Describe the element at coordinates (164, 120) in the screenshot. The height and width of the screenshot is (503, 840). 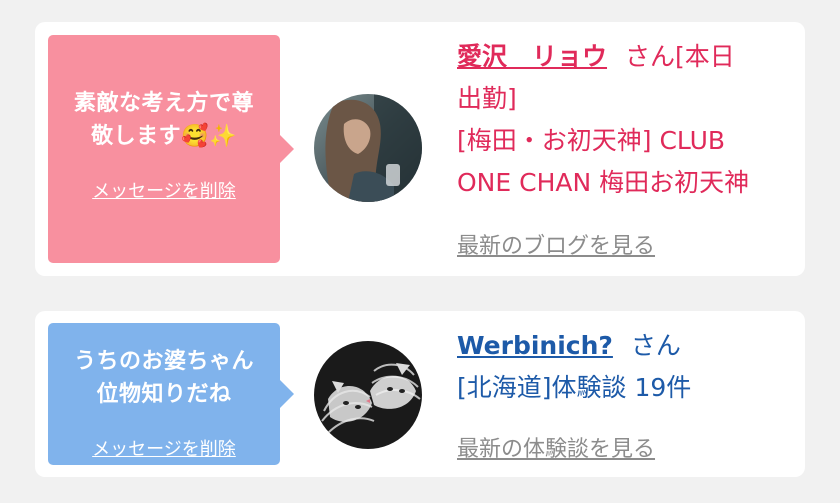
I see `message-text: 素敵な考え方で尊 敬します🥰✨` at that location.